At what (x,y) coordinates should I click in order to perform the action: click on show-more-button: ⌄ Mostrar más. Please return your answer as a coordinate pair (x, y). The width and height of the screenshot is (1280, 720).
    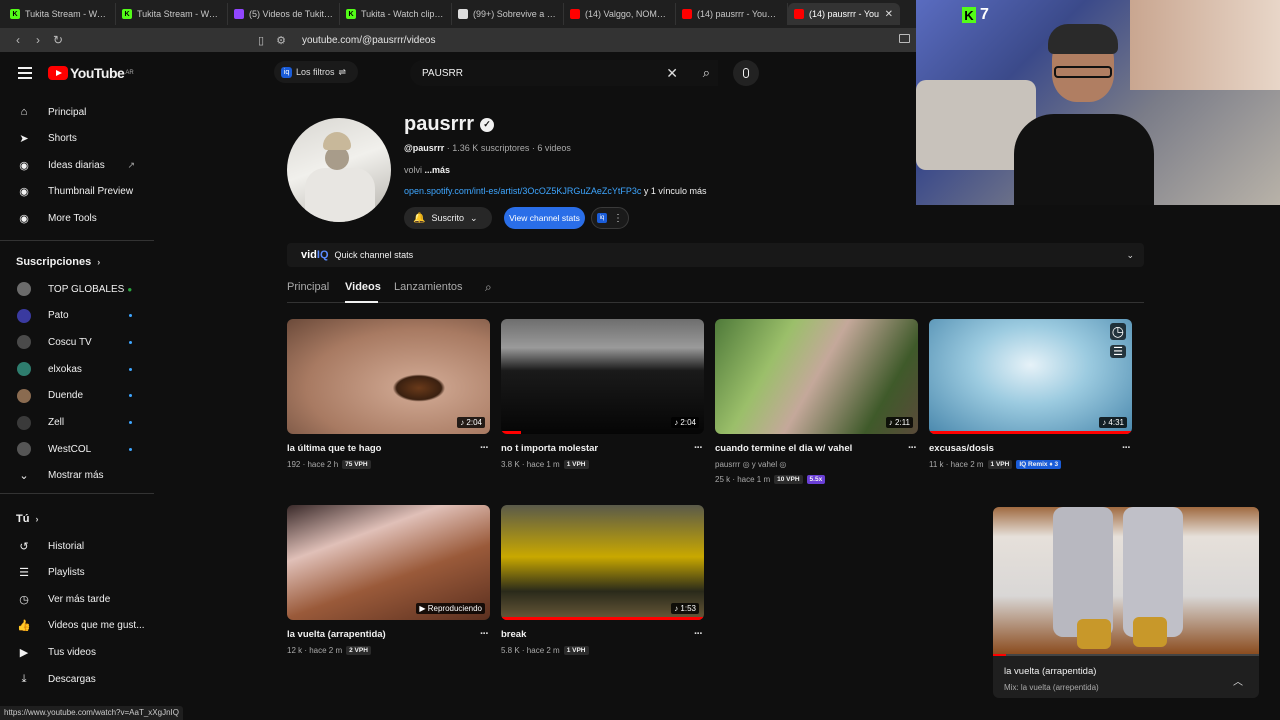
    Looking at the image, I should click on (77, 476).